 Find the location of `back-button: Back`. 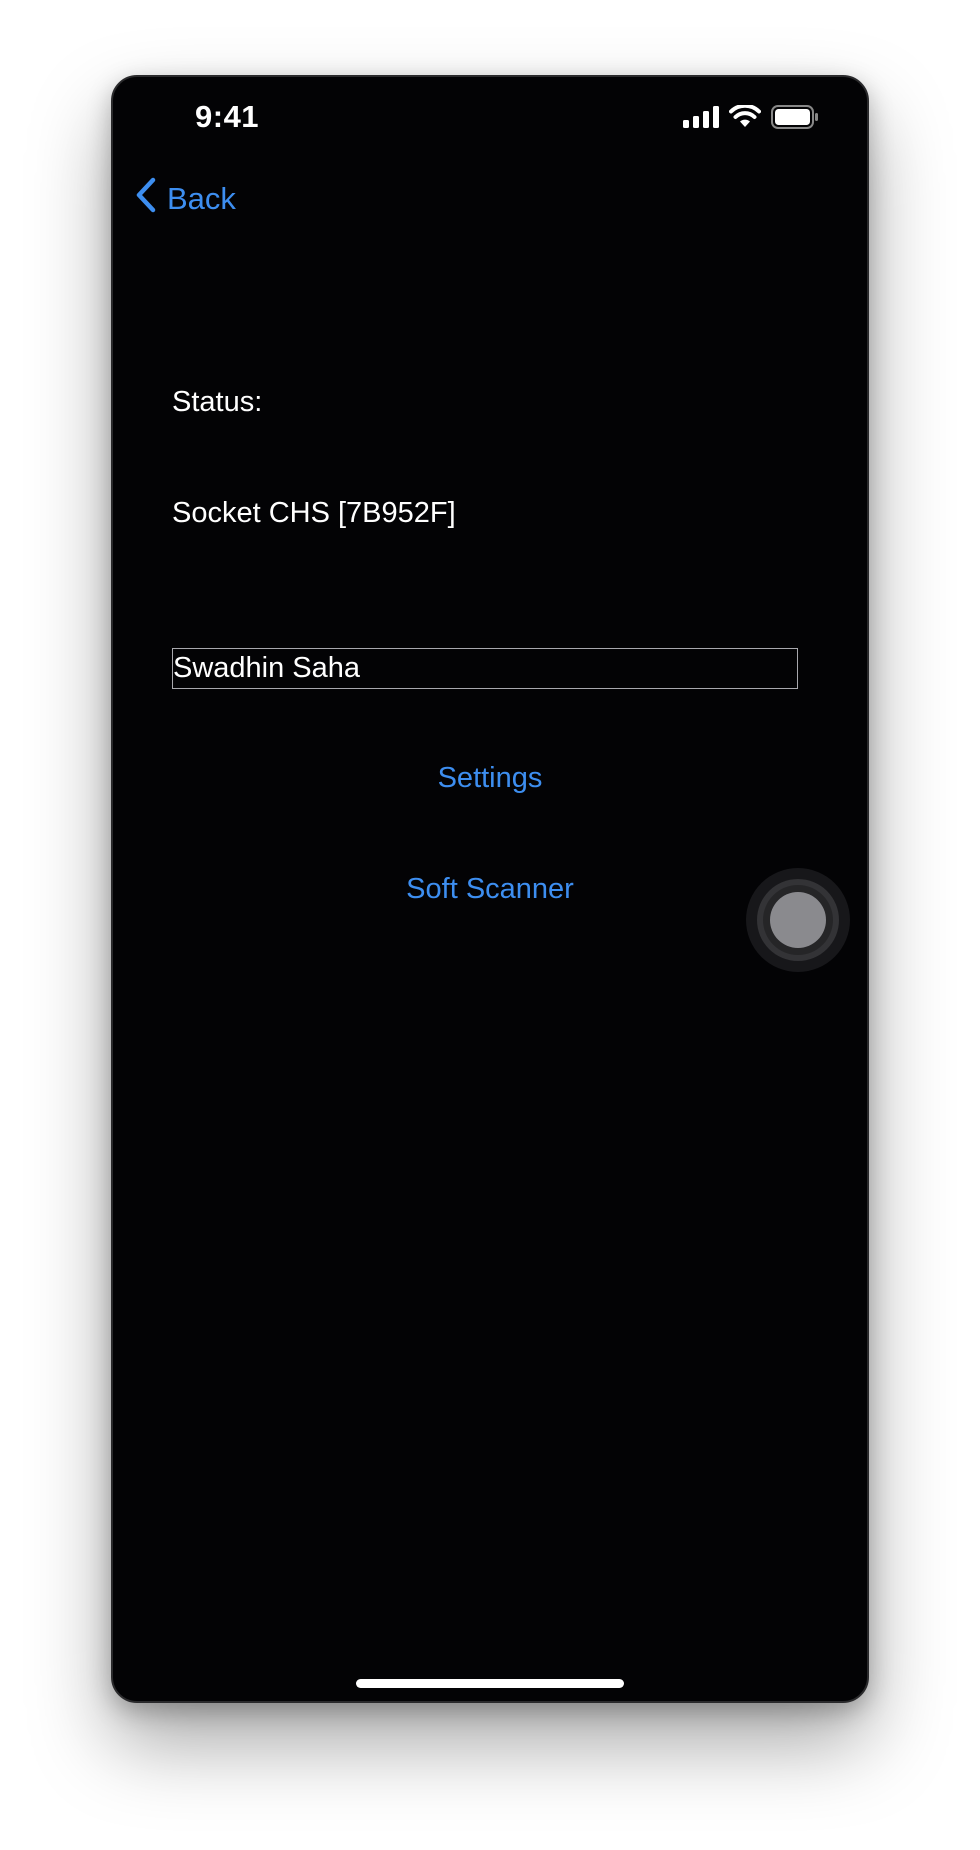

back-button: Back is located at coordinates (185, 199).